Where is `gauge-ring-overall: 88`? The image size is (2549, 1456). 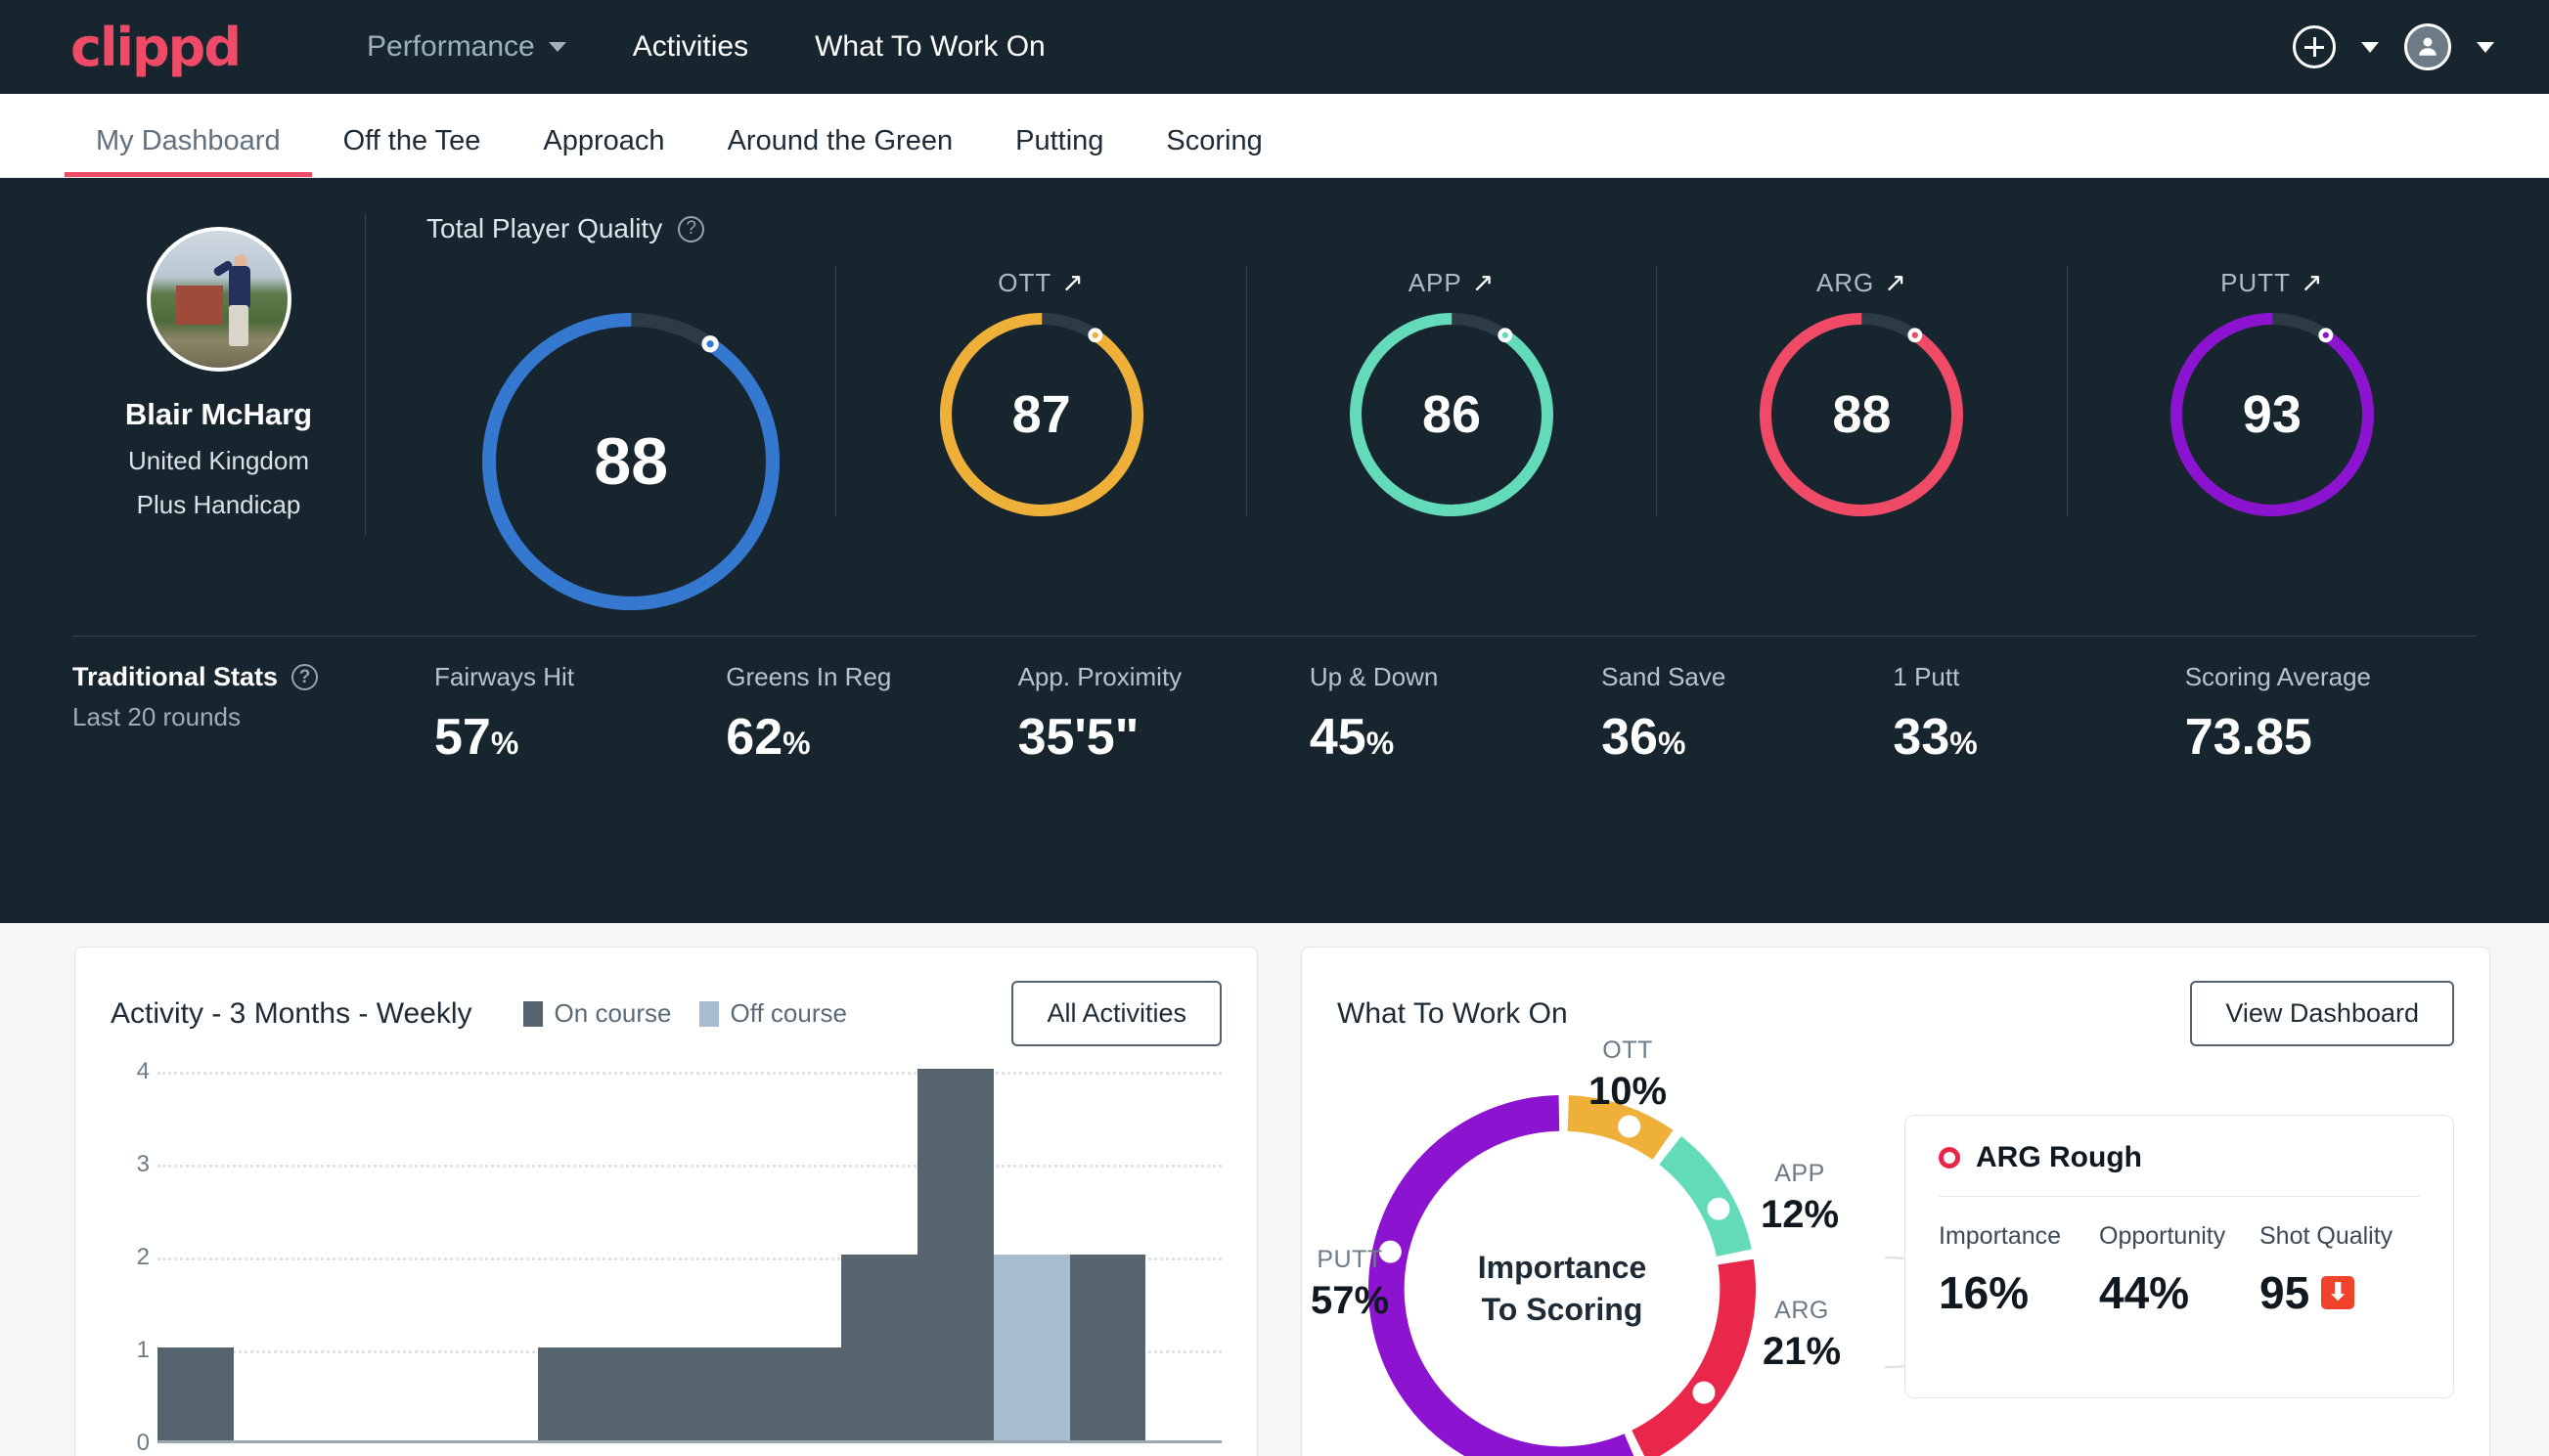 gauge-ring-overall: 88 is located at coordinates (632, 461).